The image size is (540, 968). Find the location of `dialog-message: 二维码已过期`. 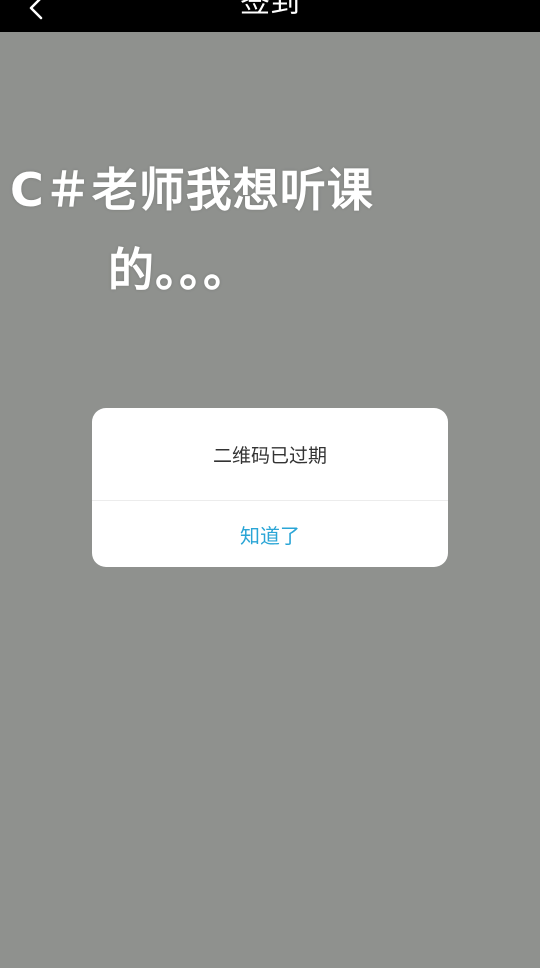

dialog-message: 二维码已过期 is located at coordinates (269, 455).